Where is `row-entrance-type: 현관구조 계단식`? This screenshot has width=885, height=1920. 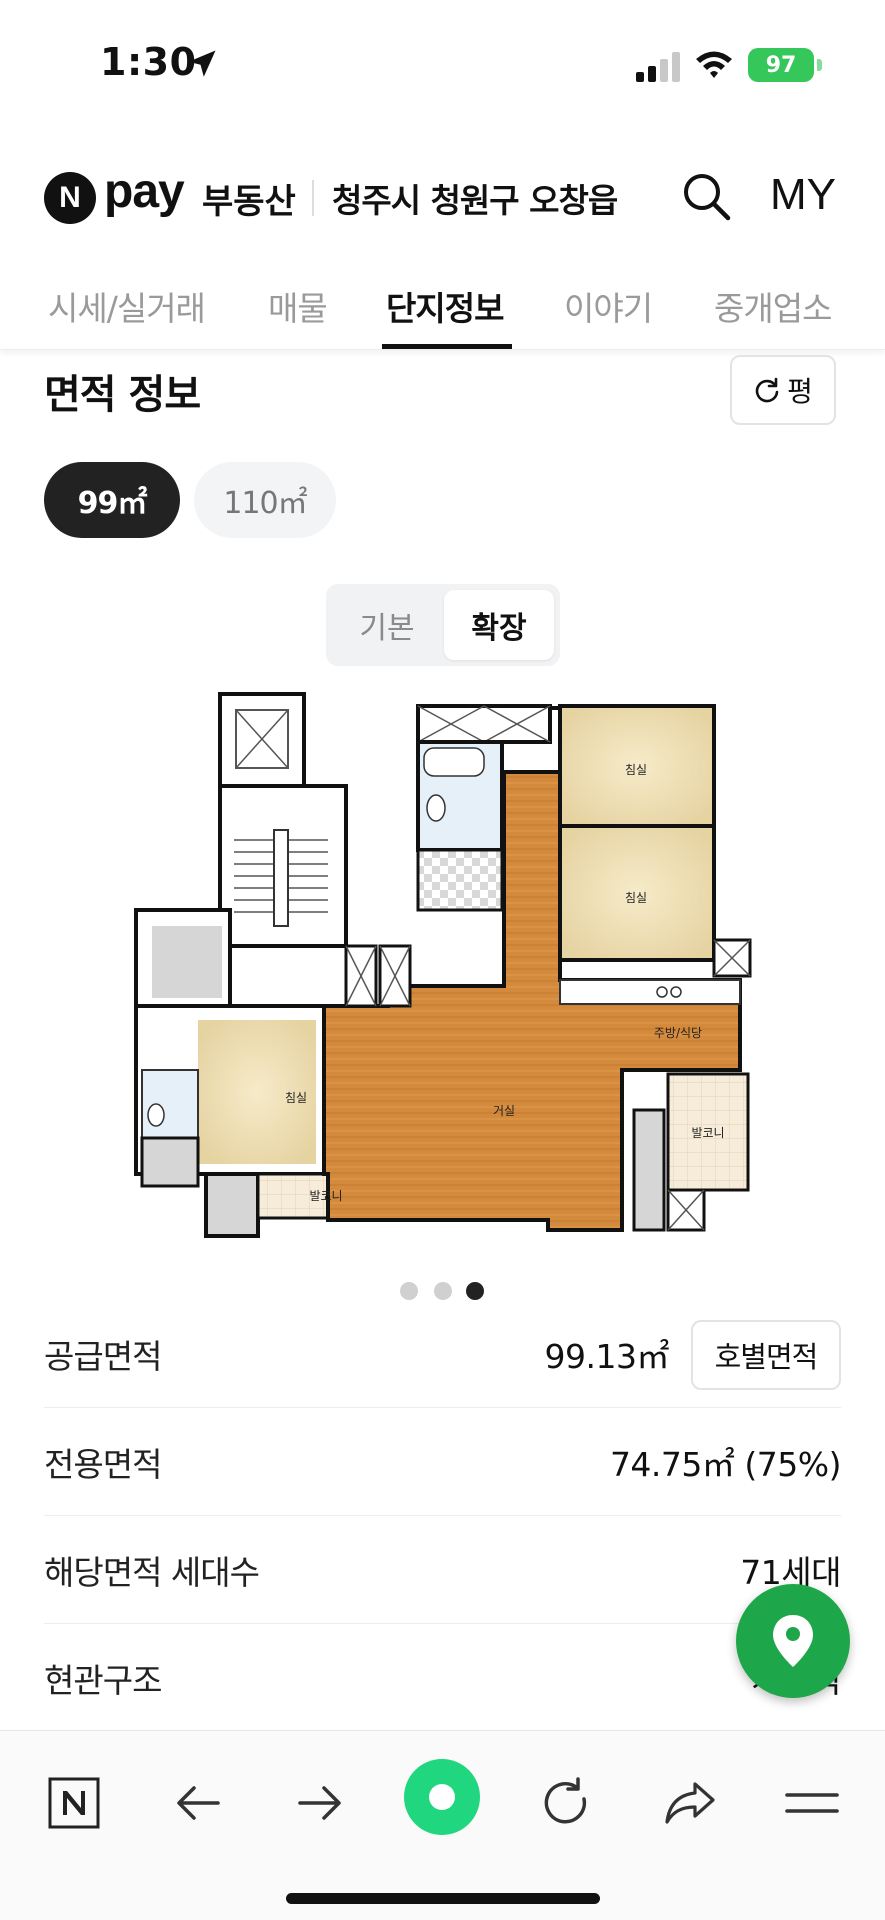 row-entrance-type: 현관구조 계단식 is located at coordinates (442, 1678).